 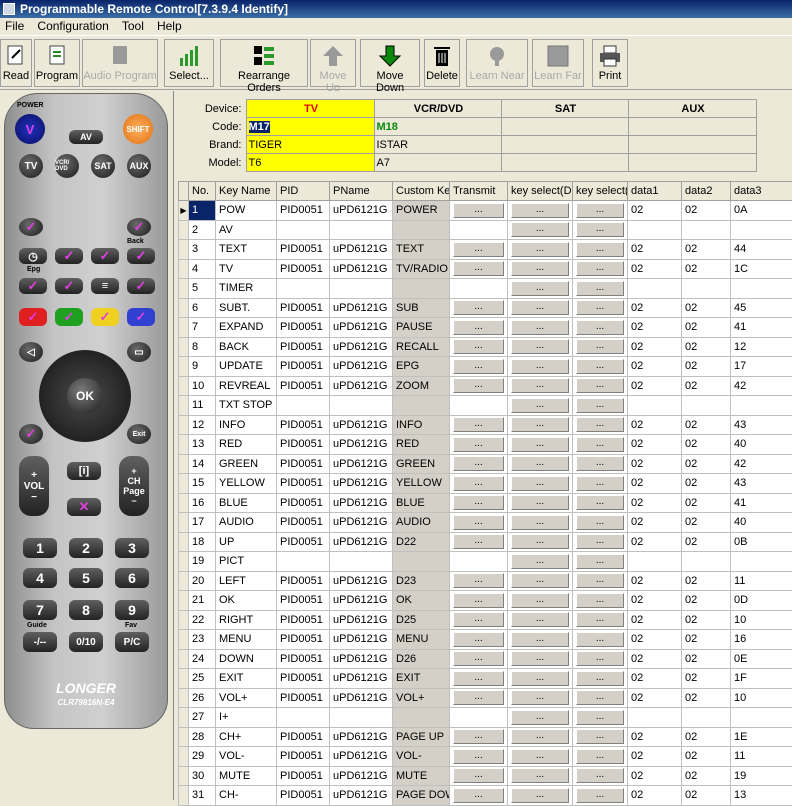 I want to click on code-aux, so click(x=692, y=127).